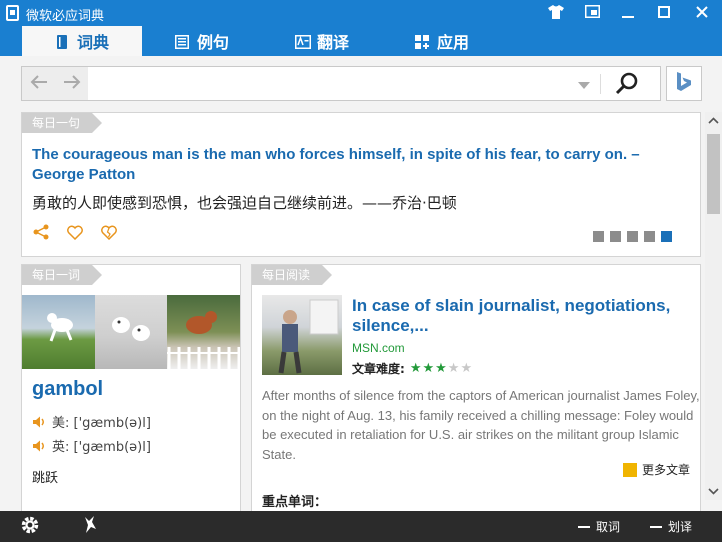 Image resolution: width=722 pixels, height=542 pixels. I want to click on daily-reading-tag: 每日阅读, so click(292, 275).